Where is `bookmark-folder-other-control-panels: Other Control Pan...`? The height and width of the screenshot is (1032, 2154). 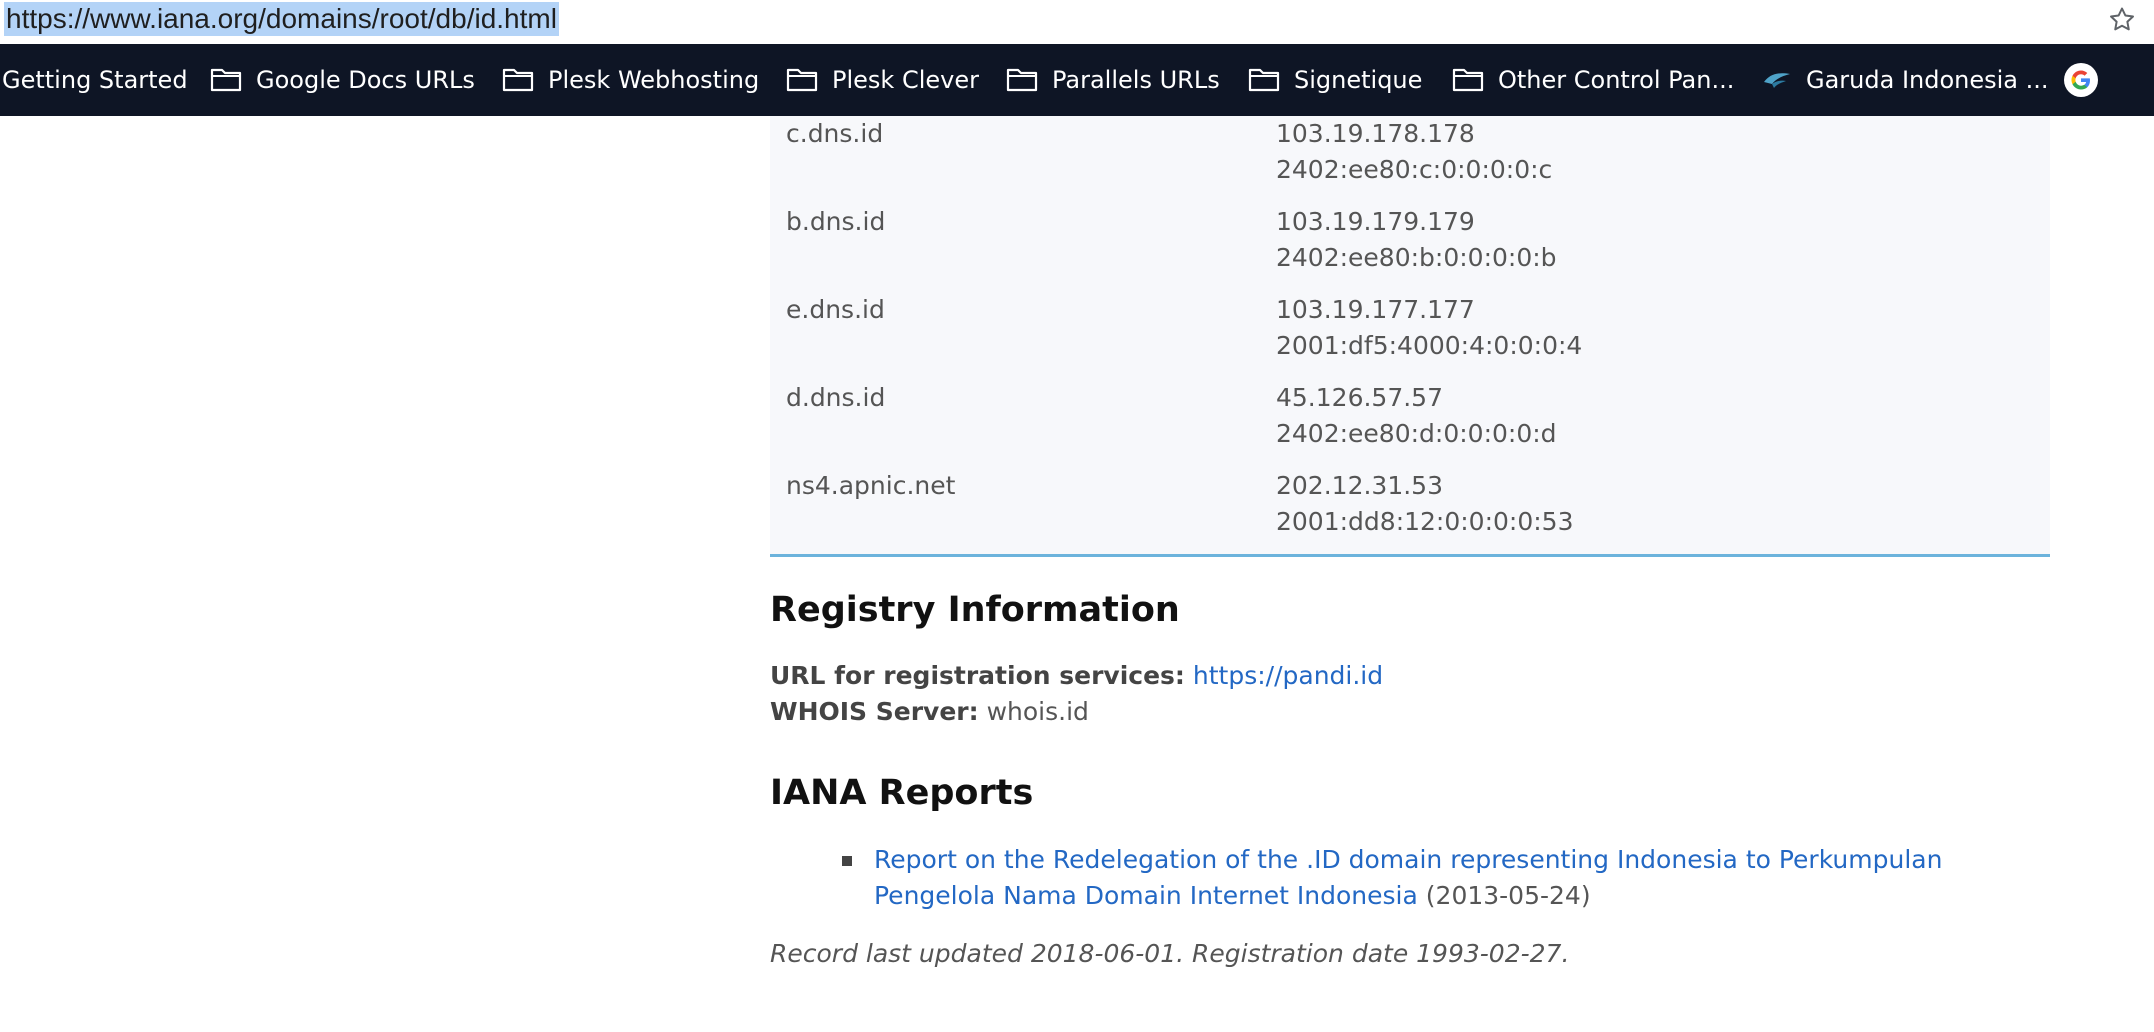 bookmark-folder-other-control-panels: Other Control Pan... is located at coordinates (1593, 80).